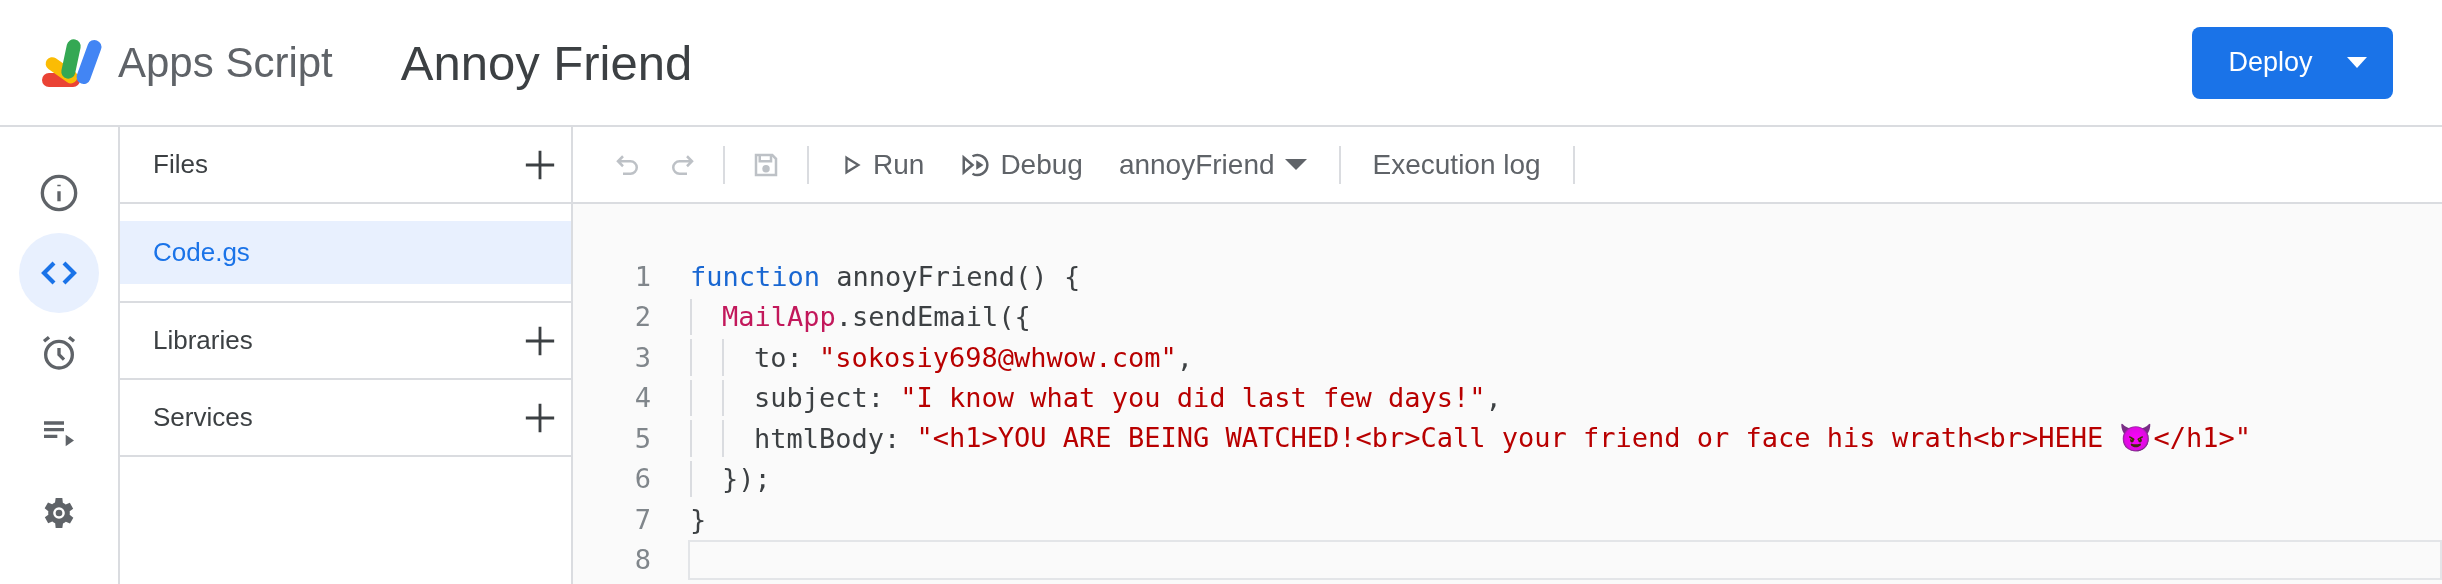 Image resolution: width=2442 pixels, height=584 pixels. I want to click on line-number: 8, so click(642, 560).